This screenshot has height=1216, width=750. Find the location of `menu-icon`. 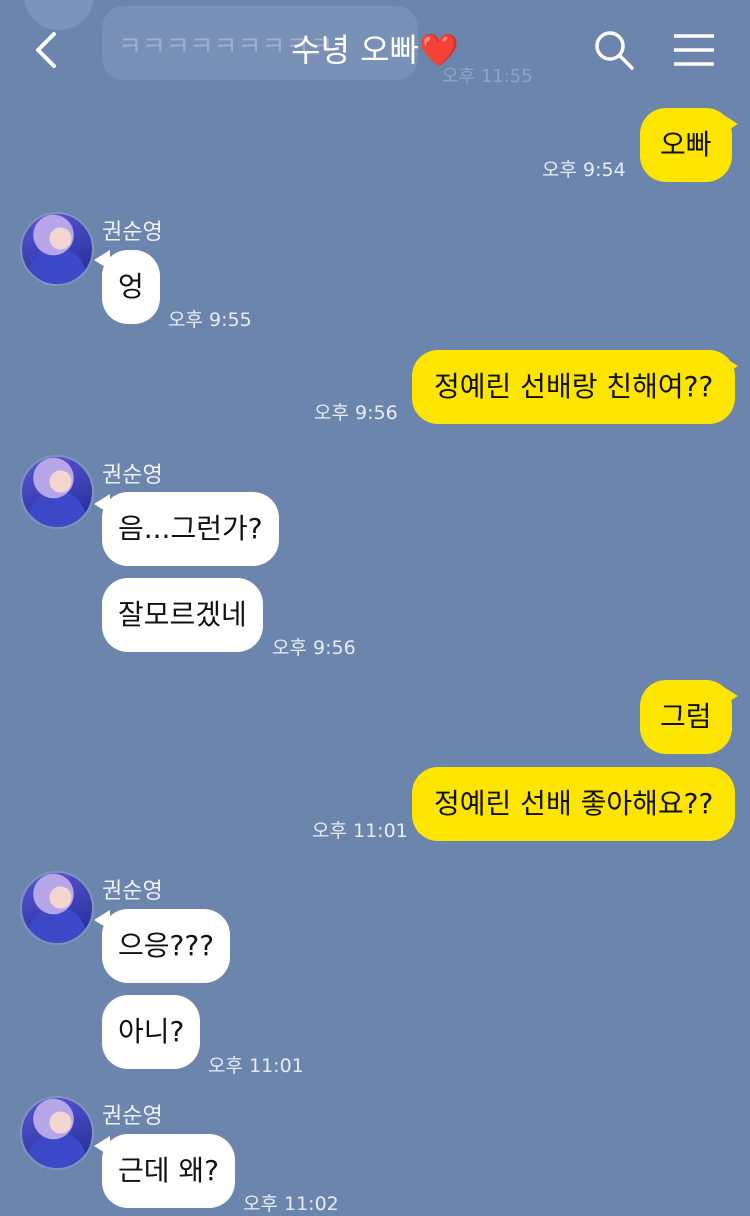

menu-icon is located at coordinates (694, 50).